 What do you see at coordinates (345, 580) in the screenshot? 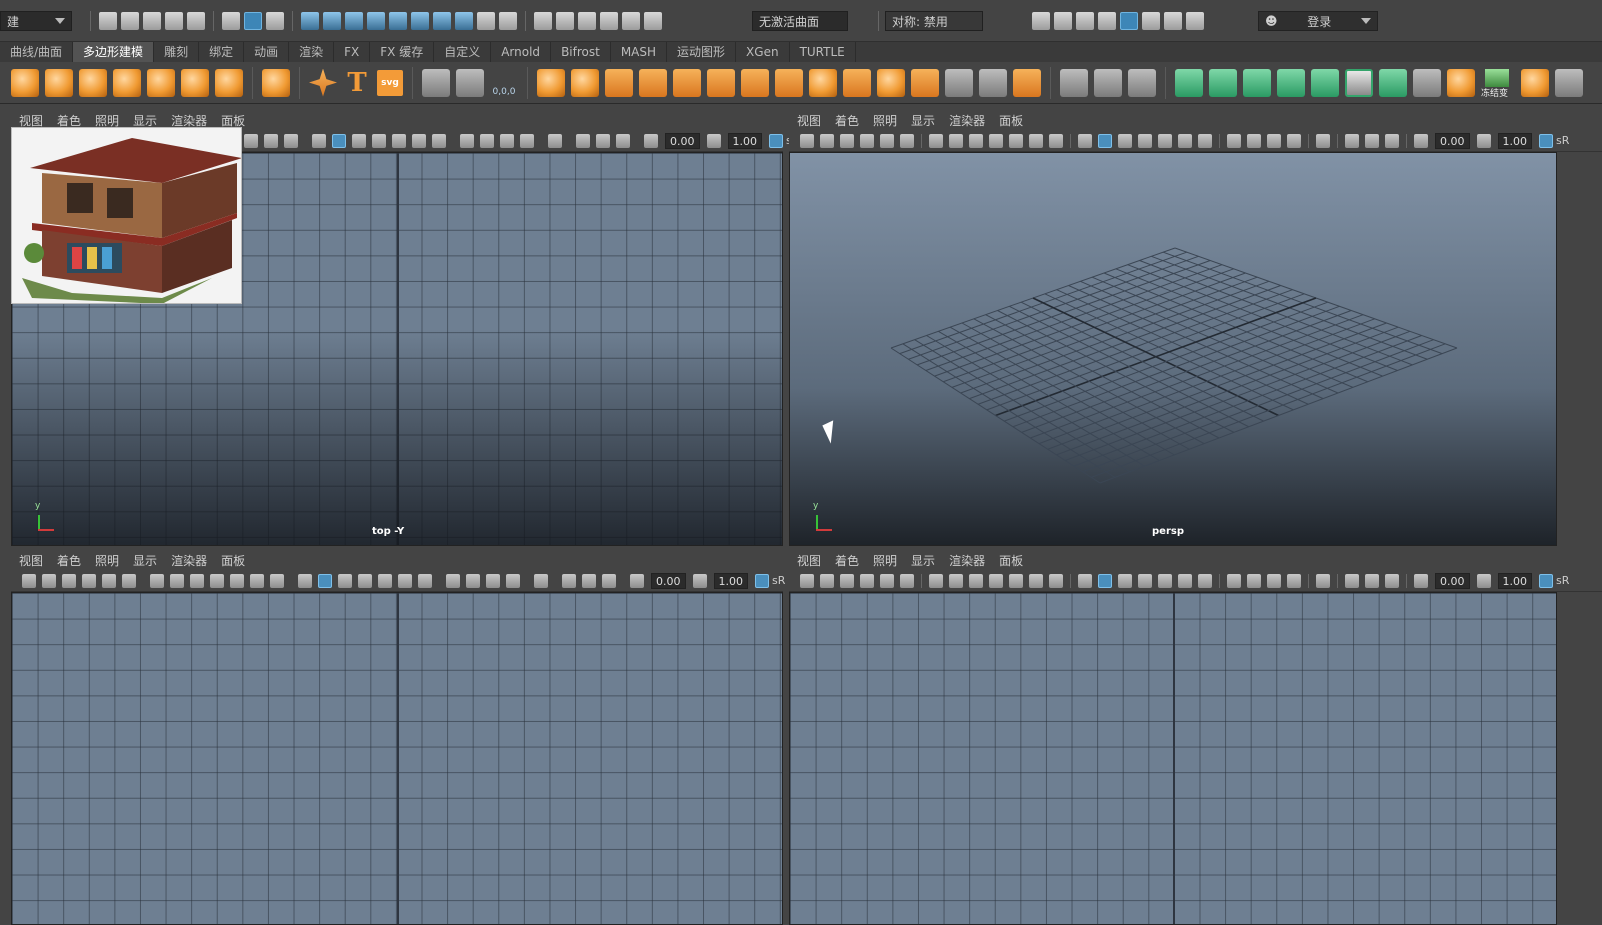
I see `default-material-icon` at bounding box center [345, 580].